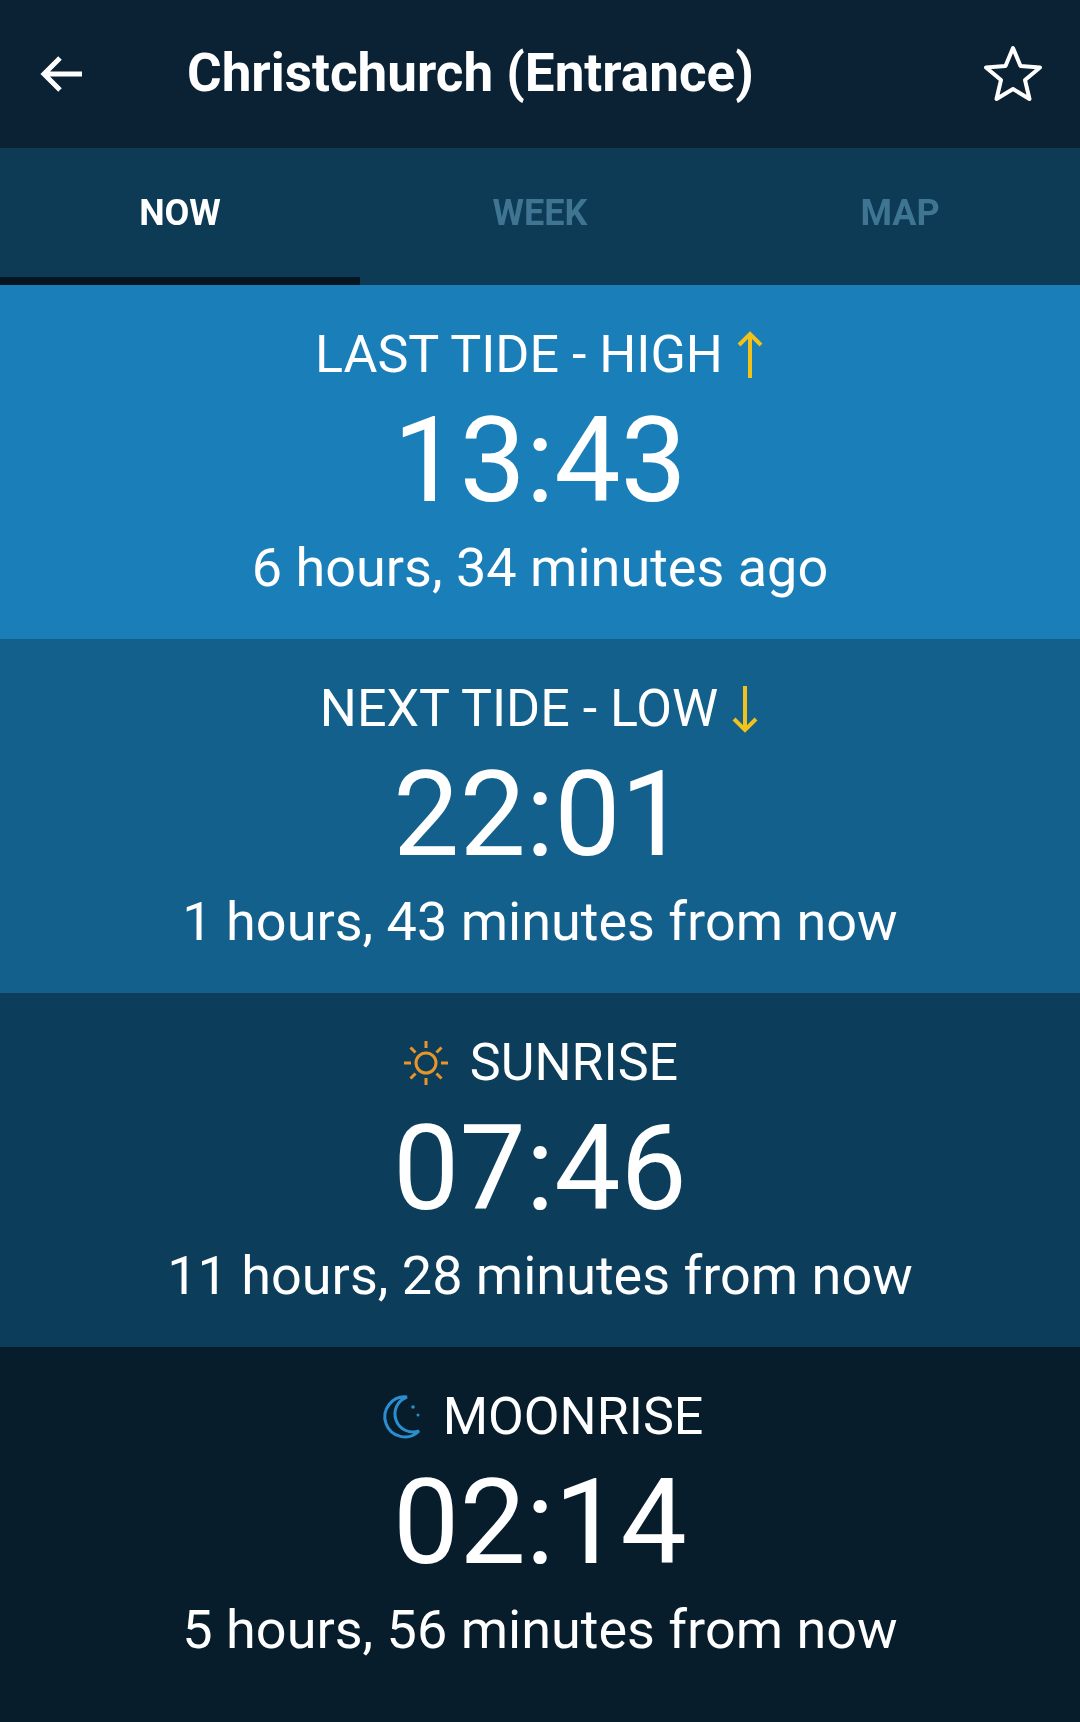 The height and width of the screenshot is (1722, 1080). Describe the element at coordinates (471, 74) in the screenshot. I see `screen-title: Christchurch (Entrance)` at that location.